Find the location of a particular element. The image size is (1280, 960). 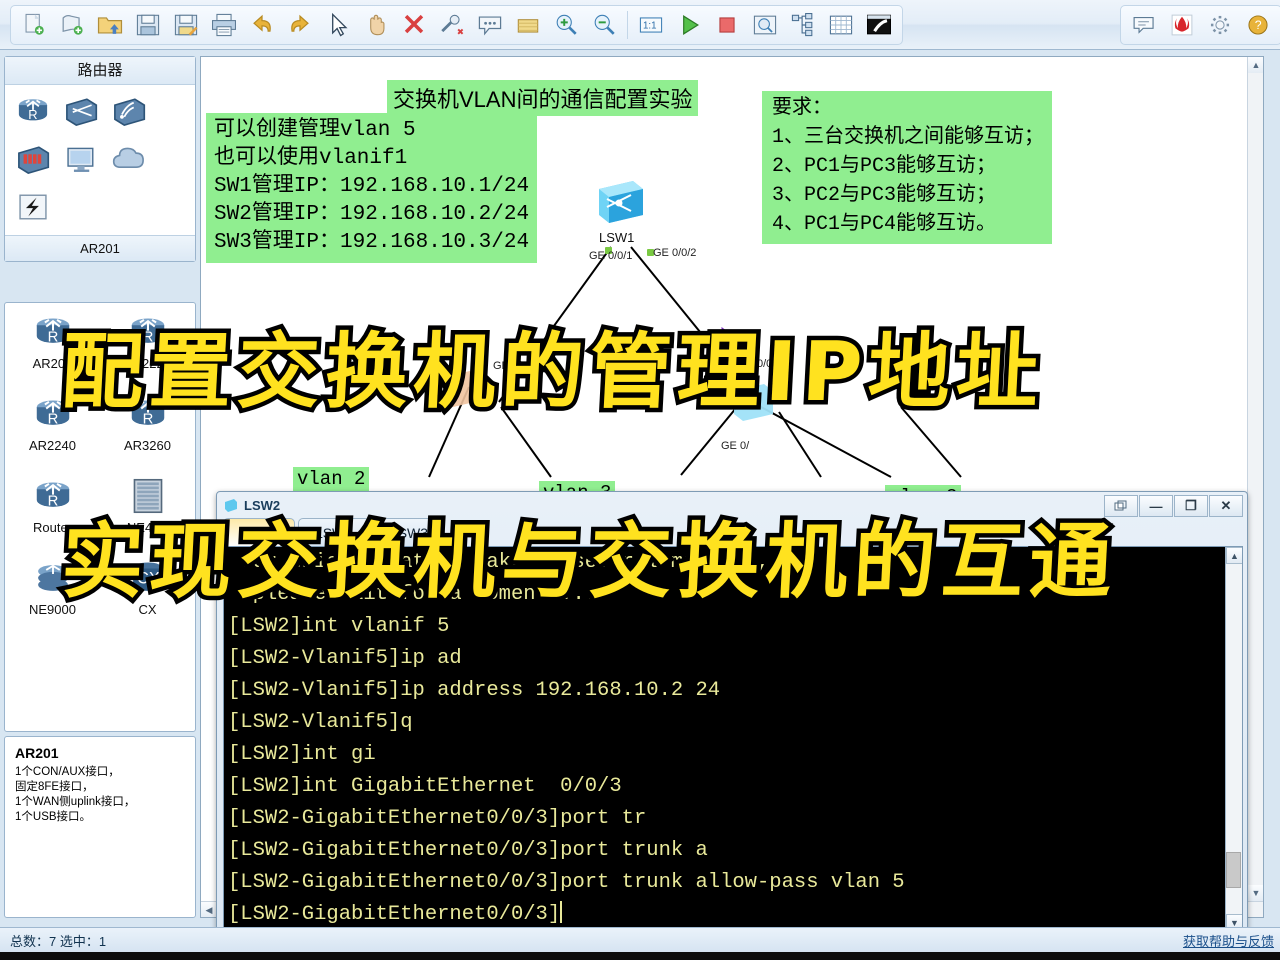

topology-tree-icon is located at coordinates (802, 25).